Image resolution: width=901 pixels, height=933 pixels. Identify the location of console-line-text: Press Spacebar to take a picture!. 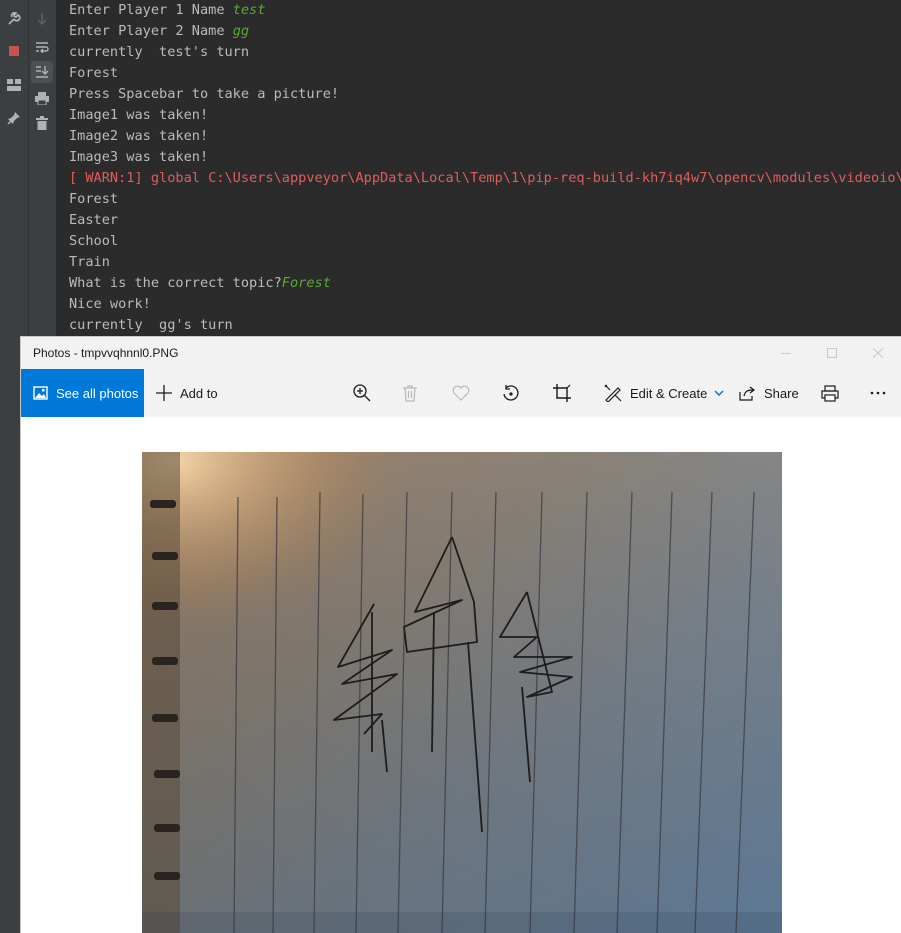
(204, 94).